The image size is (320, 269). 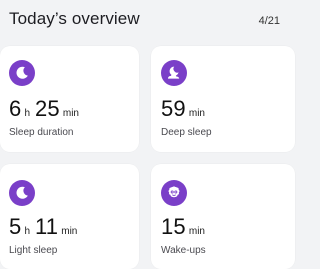 What do you see at coordinates (183, 250) in the screenshot?
I see `card-label: Wake-ups` at bounding box center [183, 250].